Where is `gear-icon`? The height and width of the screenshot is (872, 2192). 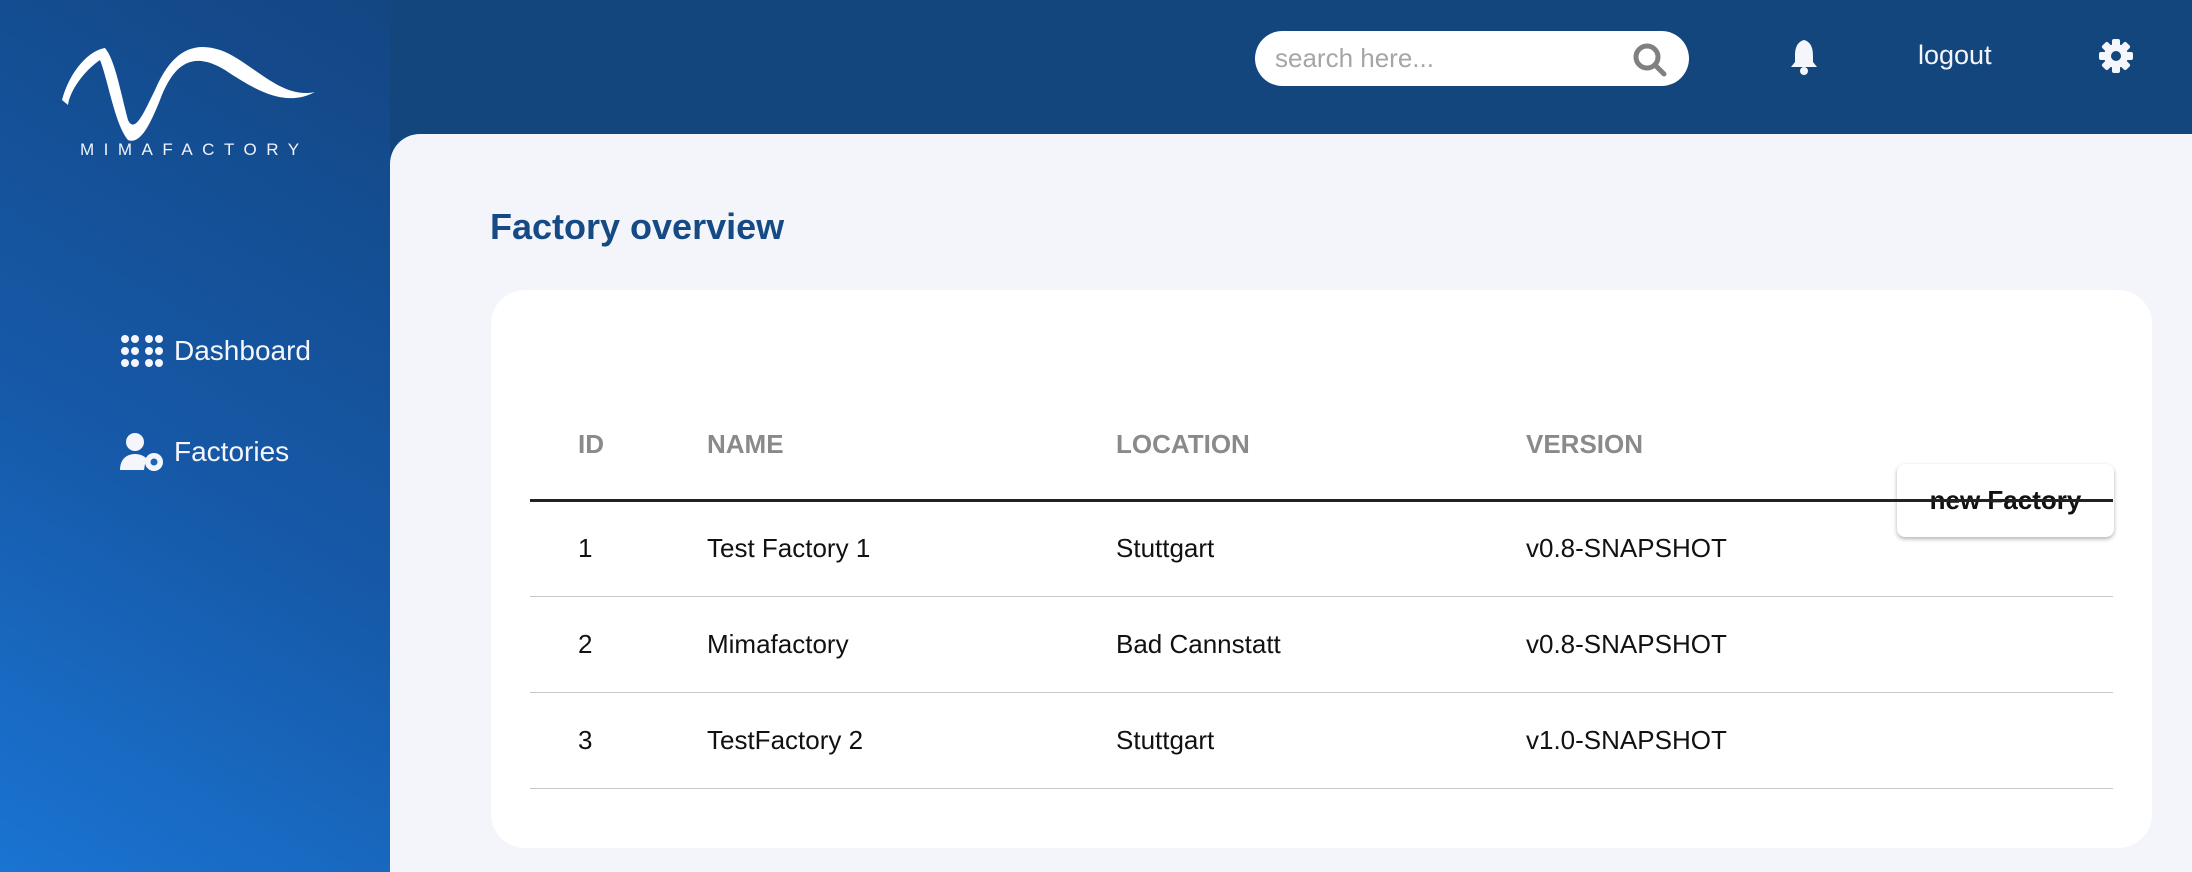
gear-icon is located at coordinates (2116, 56).